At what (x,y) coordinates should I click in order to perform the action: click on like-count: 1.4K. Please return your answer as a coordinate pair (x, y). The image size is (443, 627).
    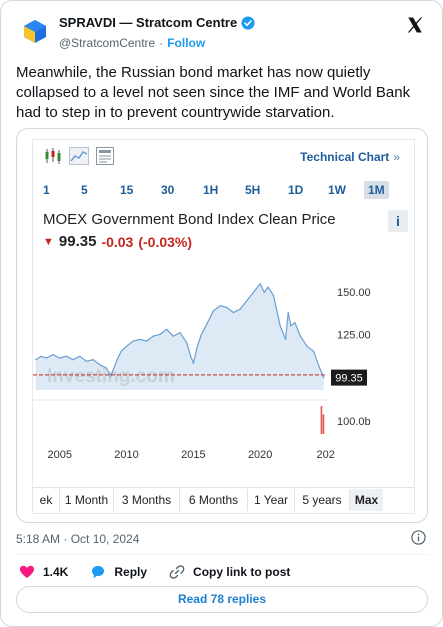
    Looking at the image, I should click on (55, 572).